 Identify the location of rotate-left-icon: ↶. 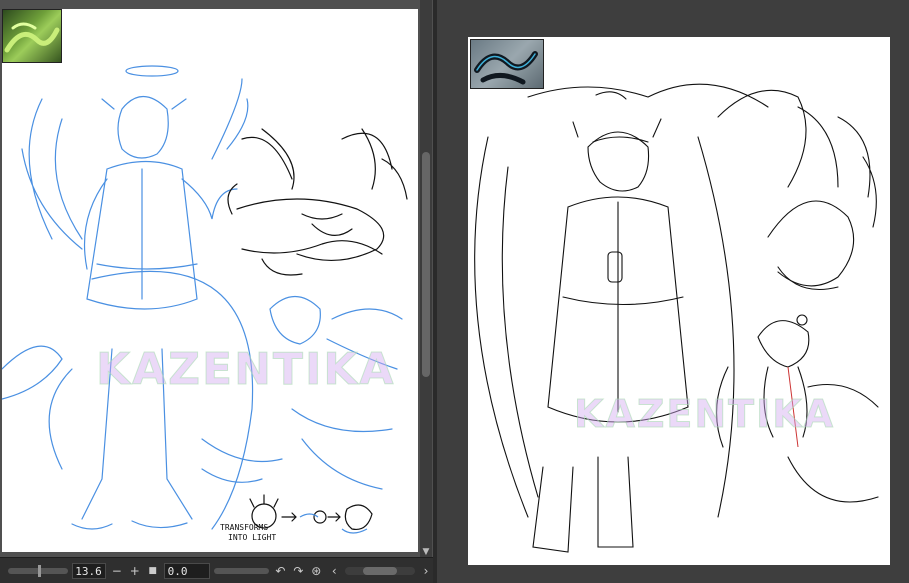
(280, 571).